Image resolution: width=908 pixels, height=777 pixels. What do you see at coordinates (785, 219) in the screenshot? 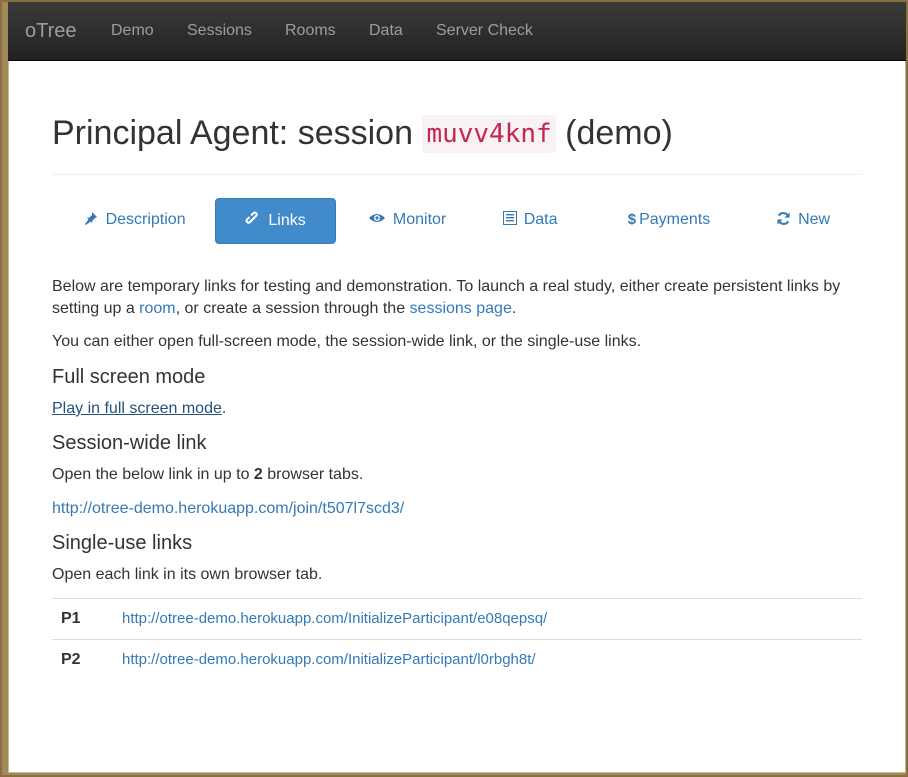
I see `refresh-icon` at bounding box center [785, 219].